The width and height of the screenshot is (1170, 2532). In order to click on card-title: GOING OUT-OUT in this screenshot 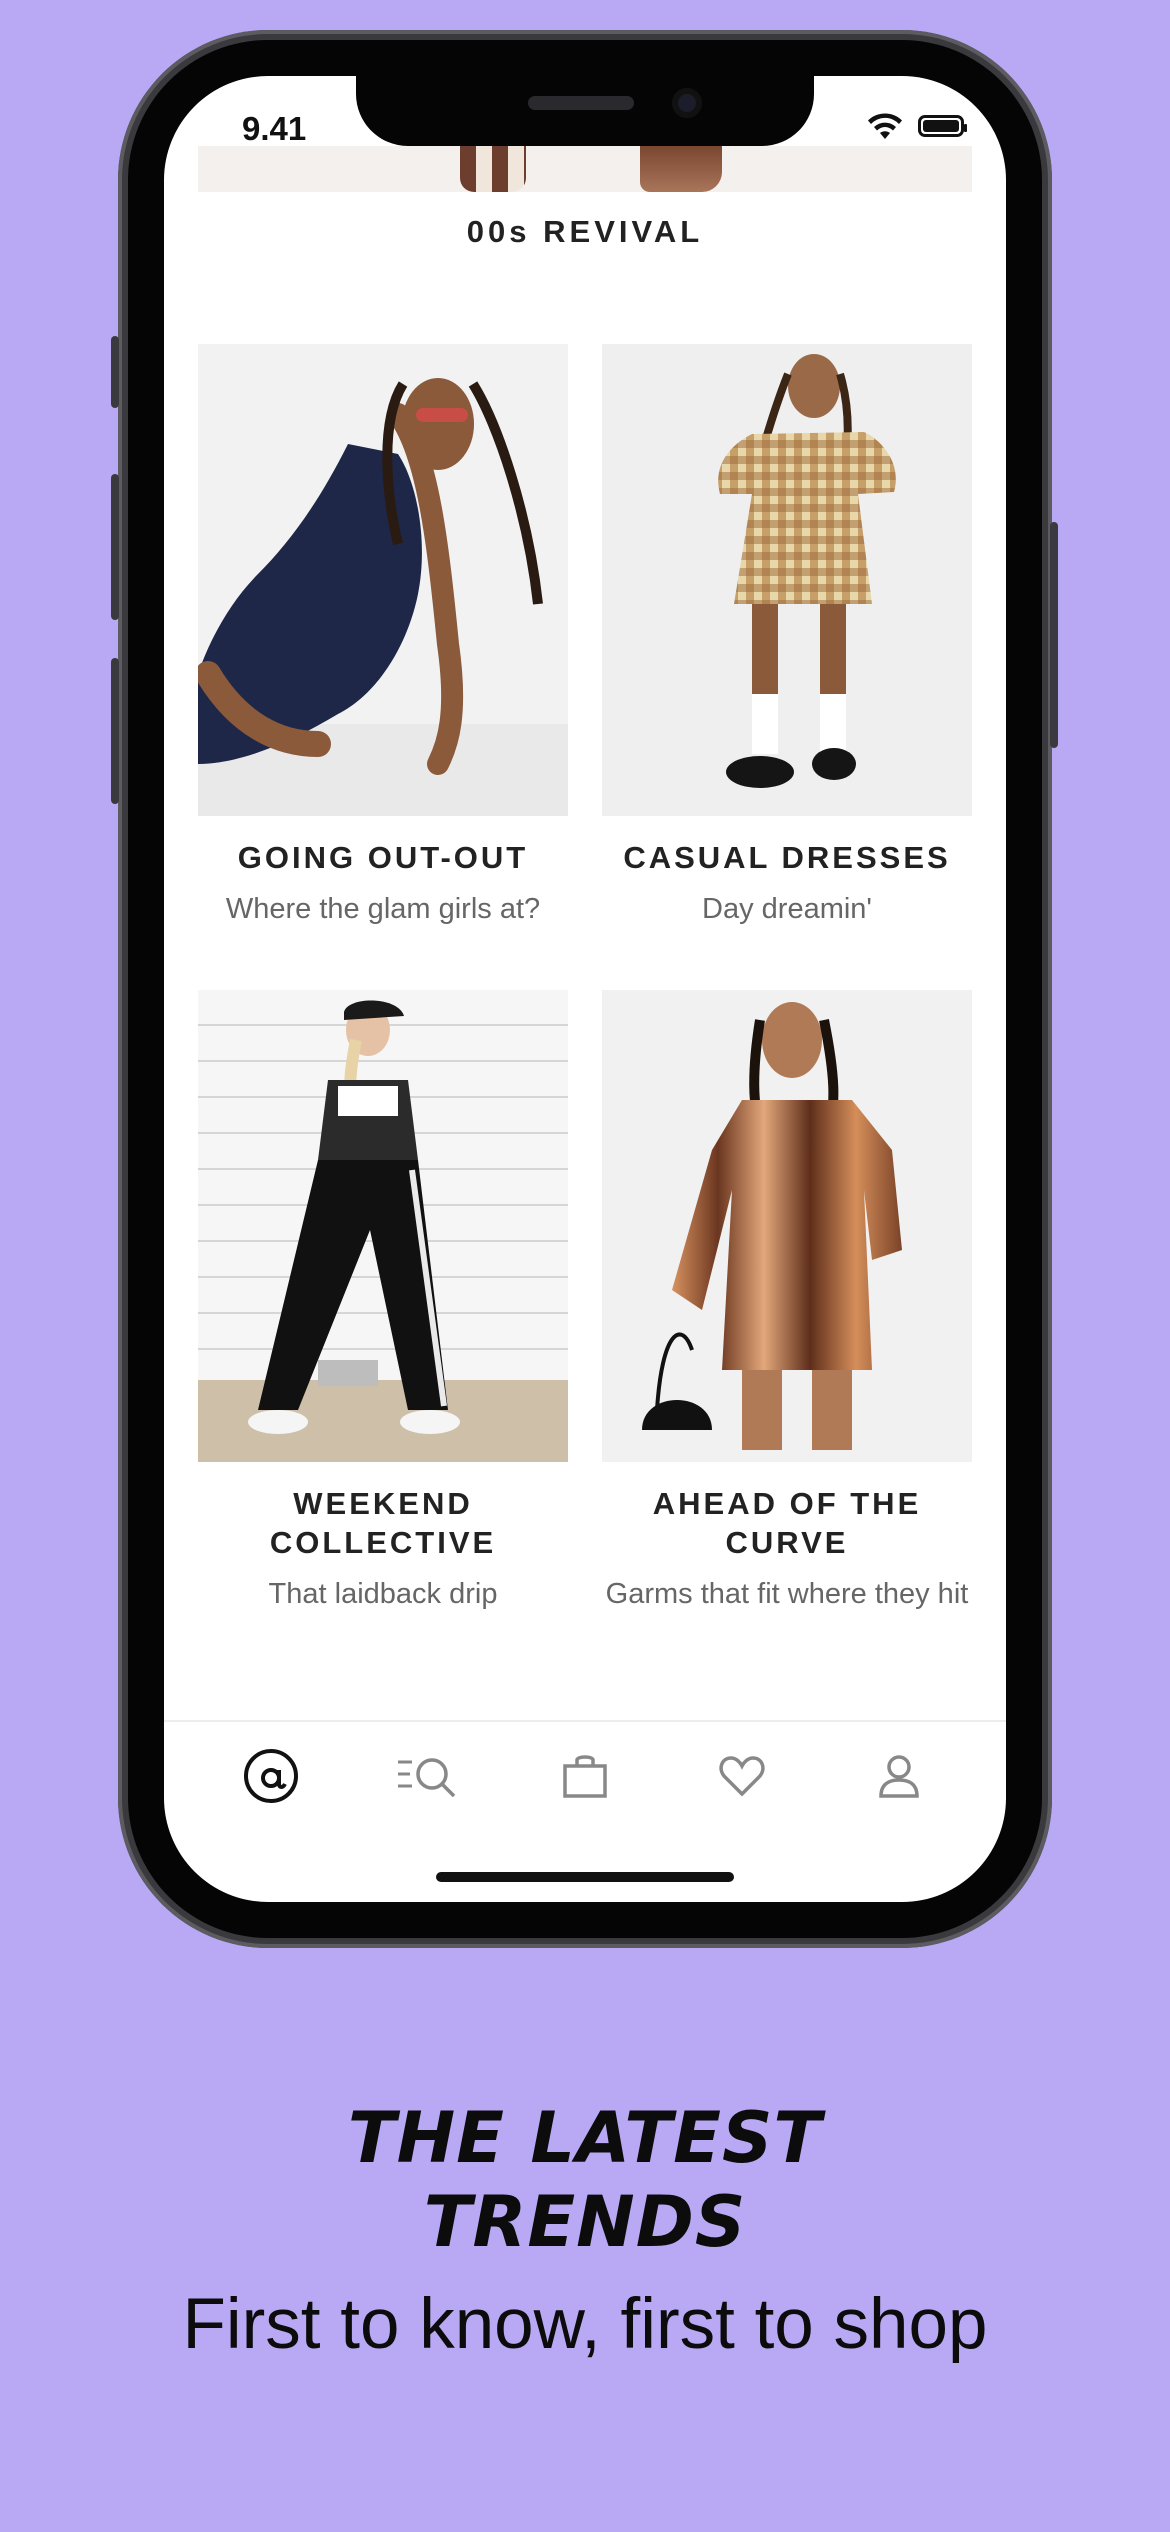, I will do `click(383, 857)`.